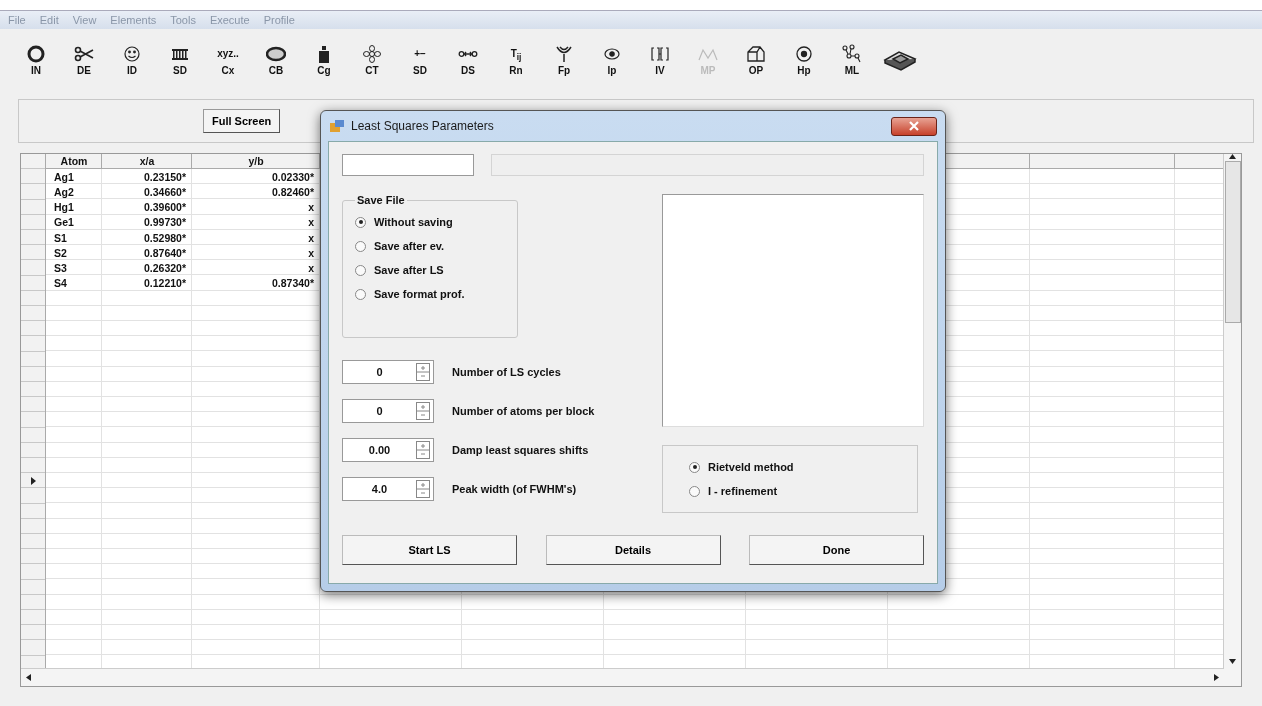  I want to click on toolbar-button: xyz.. Cx, so click(228, 60).